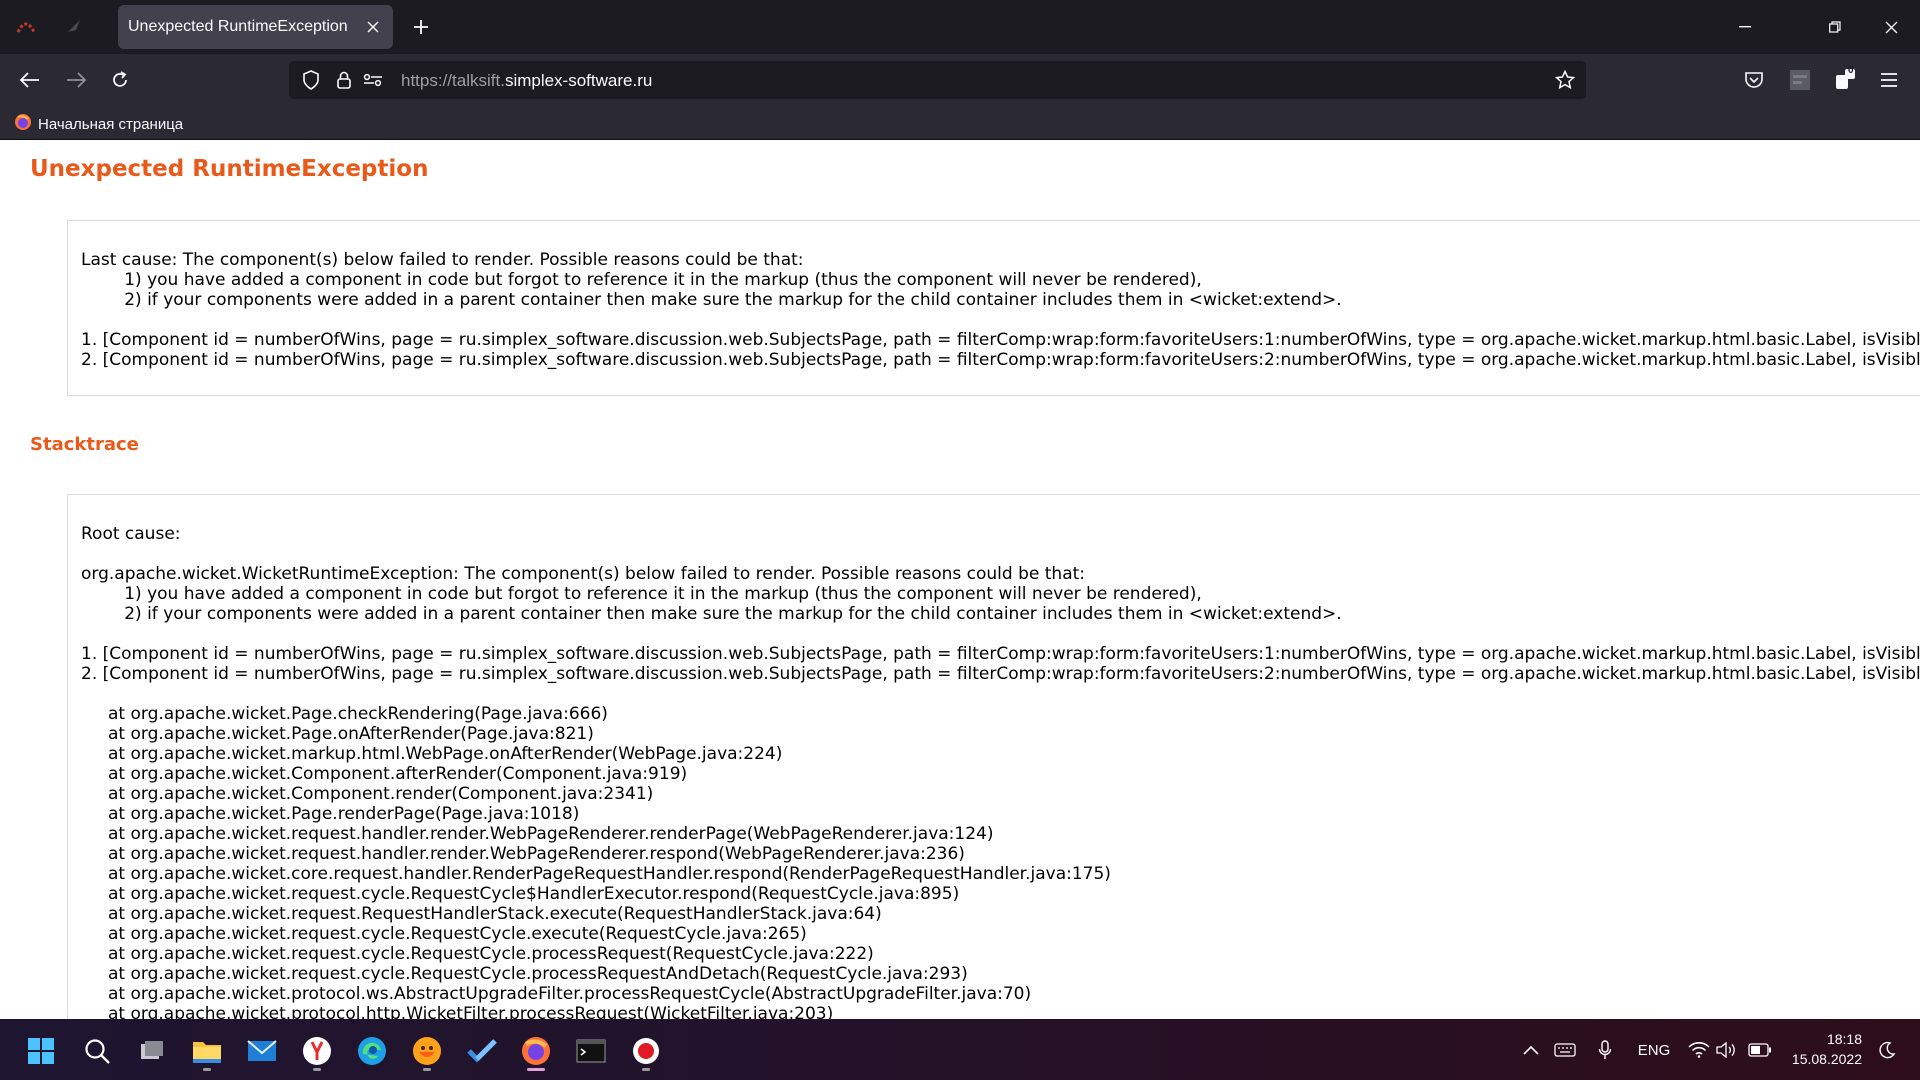  Describe the element at coordinates (1727, 1050) in the screenshot. I see `volume-icon` at that location.